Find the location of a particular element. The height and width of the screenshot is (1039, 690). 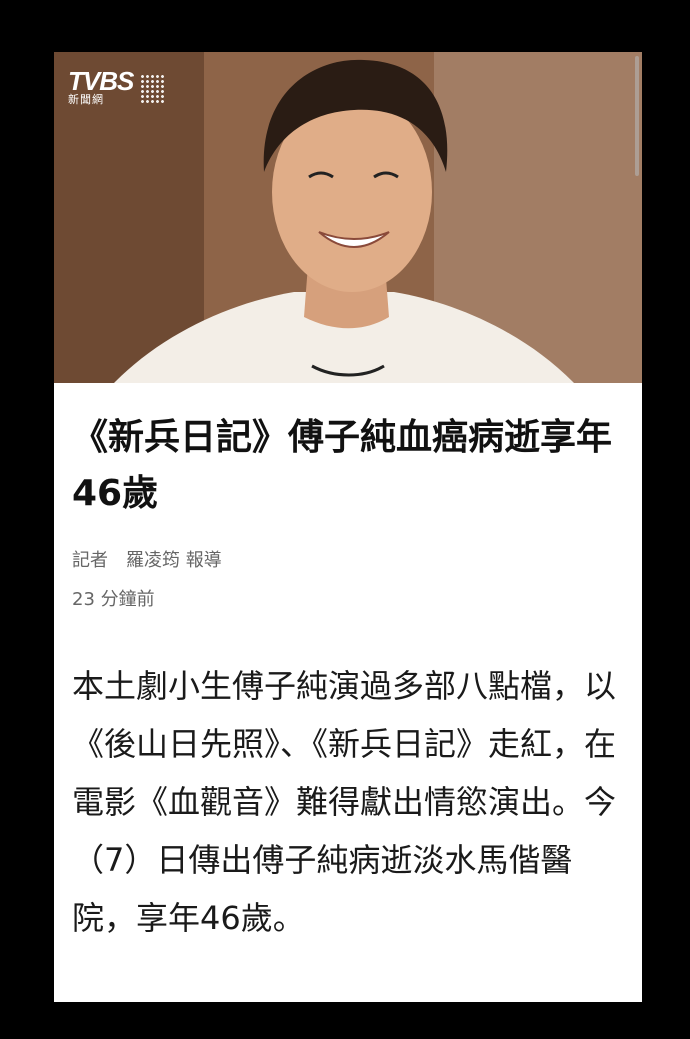

article-byline: 記者 羅凌筠 報導 is located at coordinates (147, 560).